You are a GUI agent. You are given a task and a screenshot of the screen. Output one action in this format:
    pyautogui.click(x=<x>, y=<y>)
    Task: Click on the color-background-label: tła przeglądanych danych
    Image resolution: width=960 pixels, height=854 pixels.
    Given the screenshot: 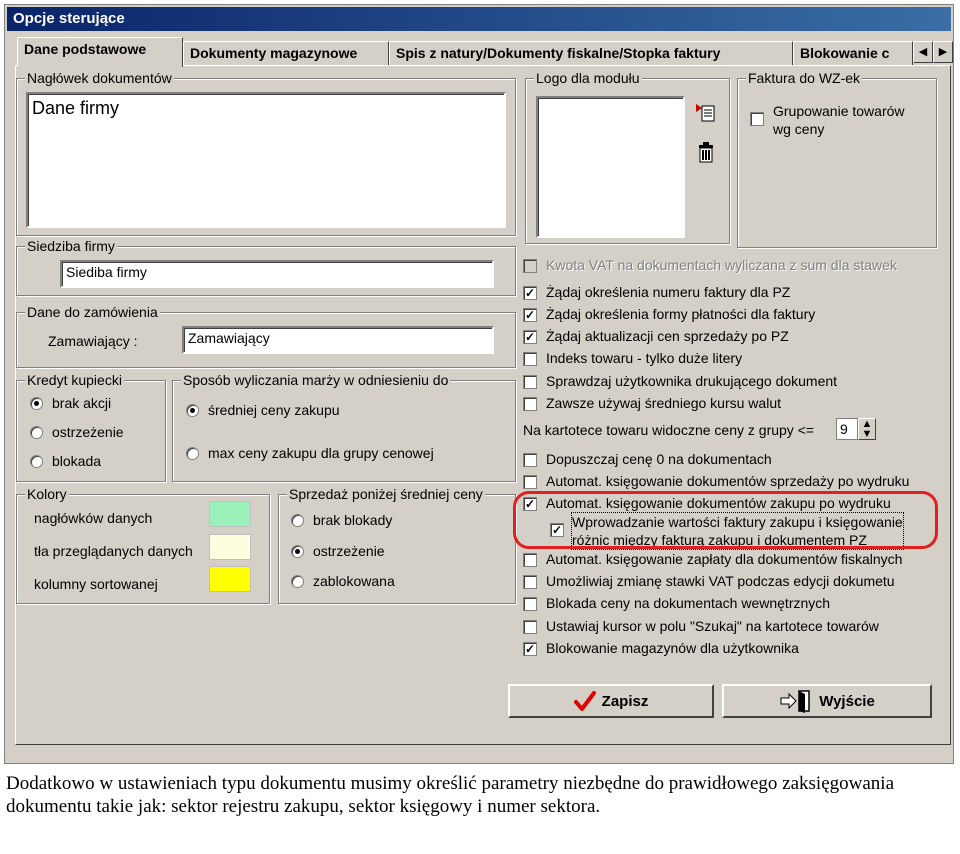 What is the action you would take?
    pyautogui.click(x=113, y=551)
    